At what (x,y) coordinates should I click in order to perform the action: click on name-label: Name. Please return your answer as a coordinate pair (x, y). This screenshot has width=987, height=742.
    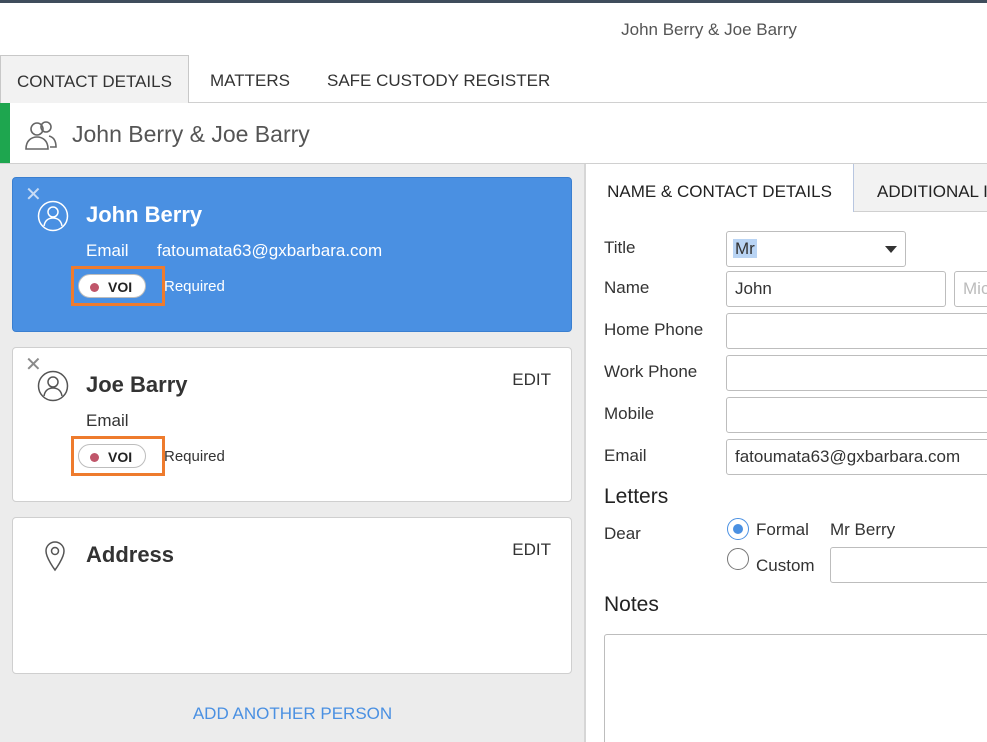
    Looking at the image, I should click on (627, 287).